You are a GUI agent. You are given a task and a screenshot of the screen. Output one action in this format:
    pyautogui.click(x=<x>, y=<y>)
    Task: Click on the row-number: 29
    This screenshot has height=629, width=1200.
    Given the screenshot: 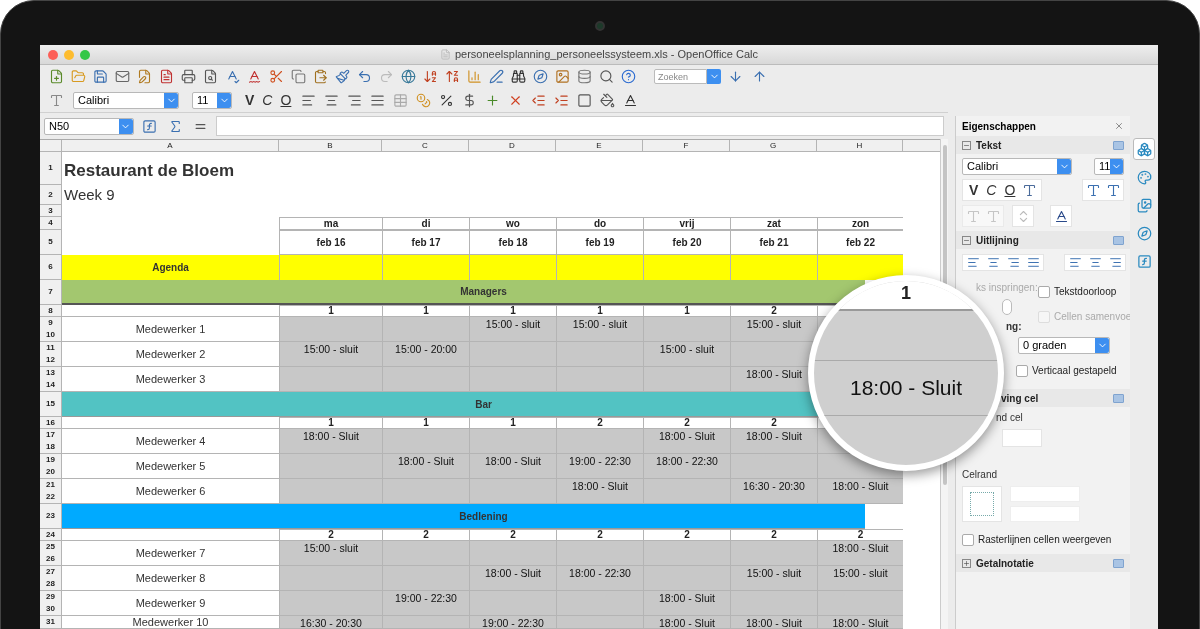 What is the action you would take?
    pyautogui.click(x=50, y=597)
    